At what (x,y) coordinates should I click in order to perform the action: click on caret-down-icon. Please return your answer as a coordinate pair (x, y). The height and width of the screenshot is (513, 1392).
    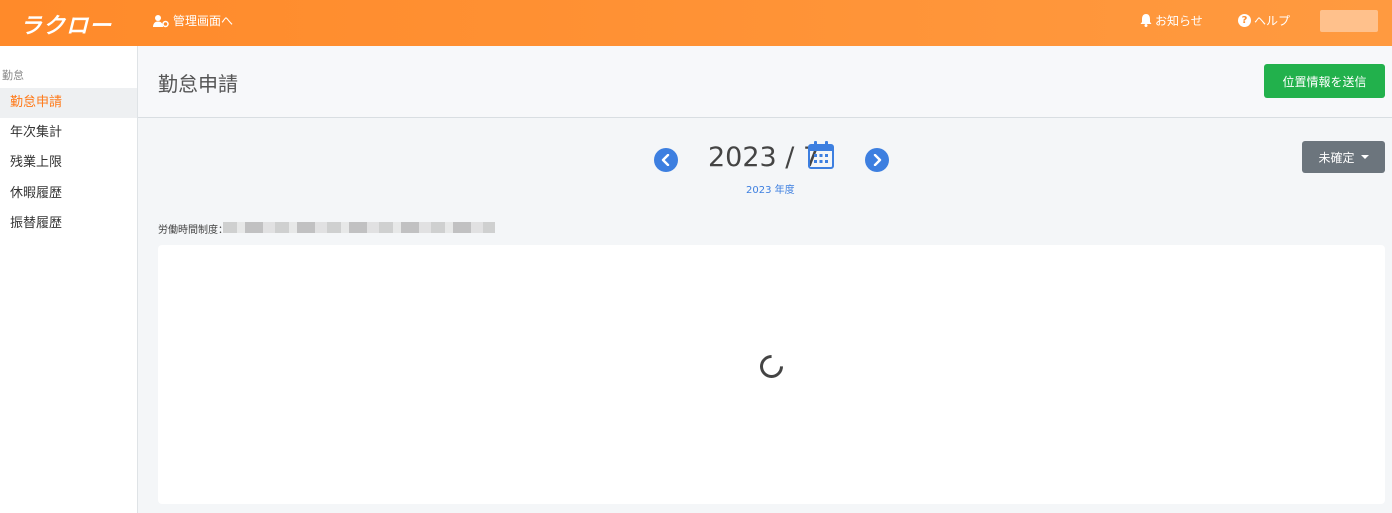
    Looking at the image, I should click on (1364, 157).